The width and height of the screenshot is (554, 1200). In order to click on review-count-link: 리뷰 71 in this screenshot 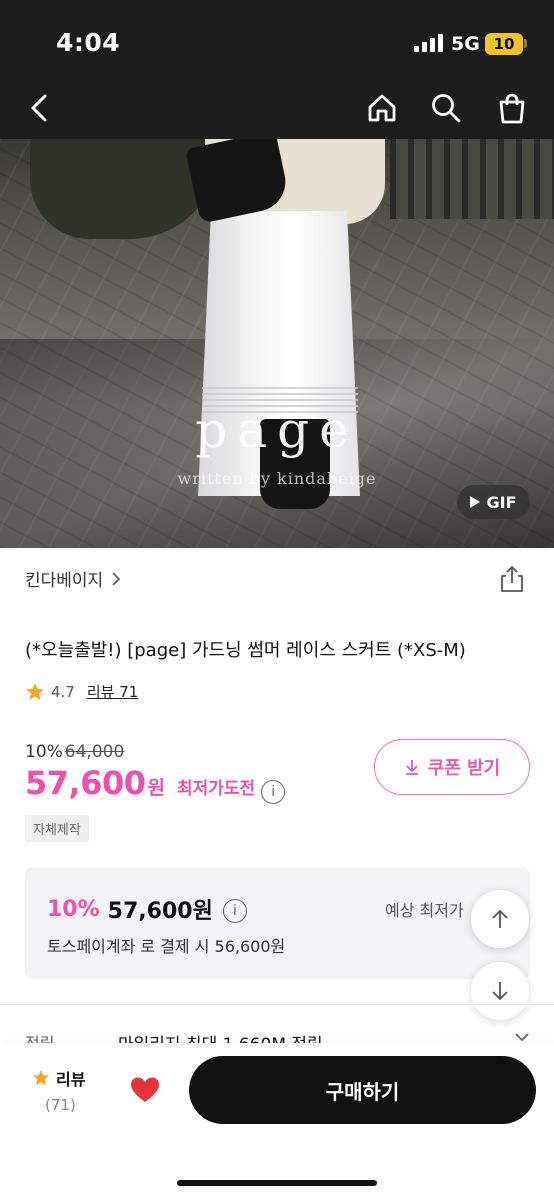, I will do `click(112, 691)`.